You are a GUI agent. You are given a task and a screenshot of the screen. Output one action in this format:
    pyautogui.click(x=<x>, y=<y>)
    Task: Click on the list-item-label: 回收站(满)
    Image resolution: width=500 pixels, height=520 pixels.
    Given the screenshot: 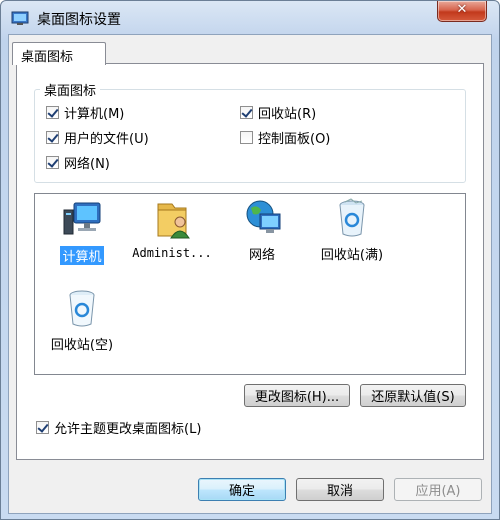 What is the action you would take?
    pyautogui.click(x=352, y=255)
    